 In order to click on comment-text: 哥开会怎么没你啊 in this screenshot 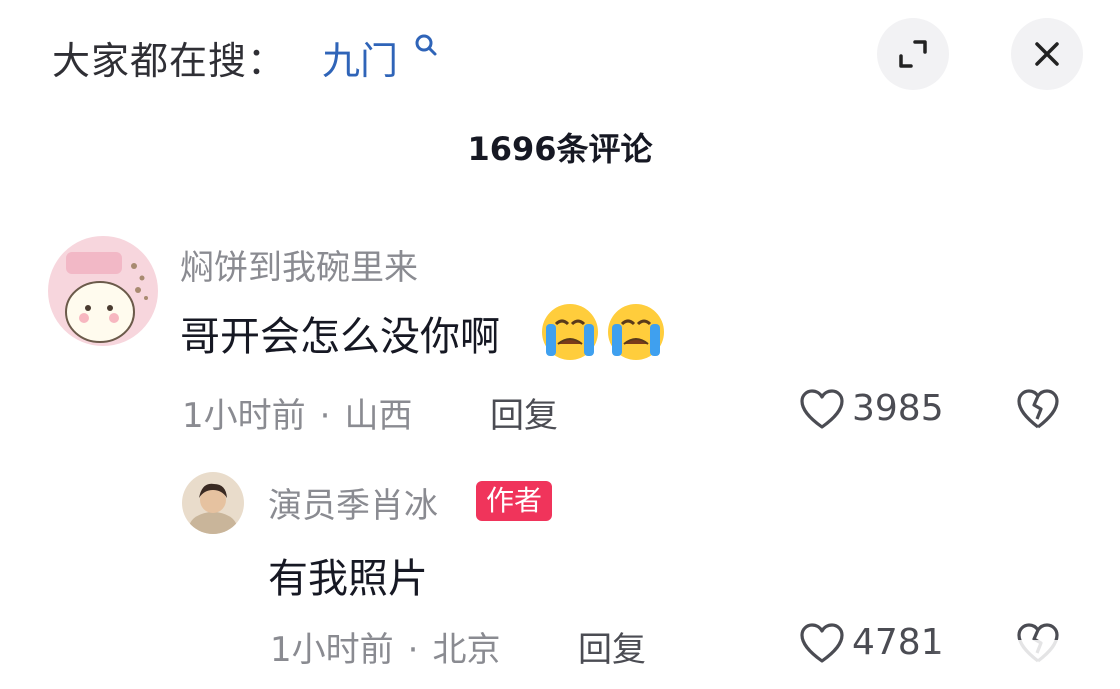, I will do `click(340, 337)`.